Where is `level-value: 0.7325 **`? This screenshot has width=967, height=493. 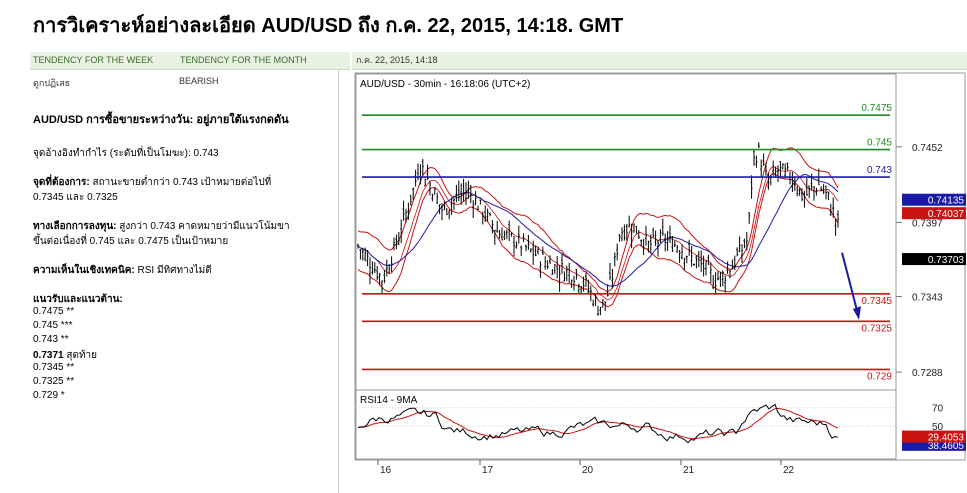
level-value: 0.7325 ** is located at coordinates (54, 381).